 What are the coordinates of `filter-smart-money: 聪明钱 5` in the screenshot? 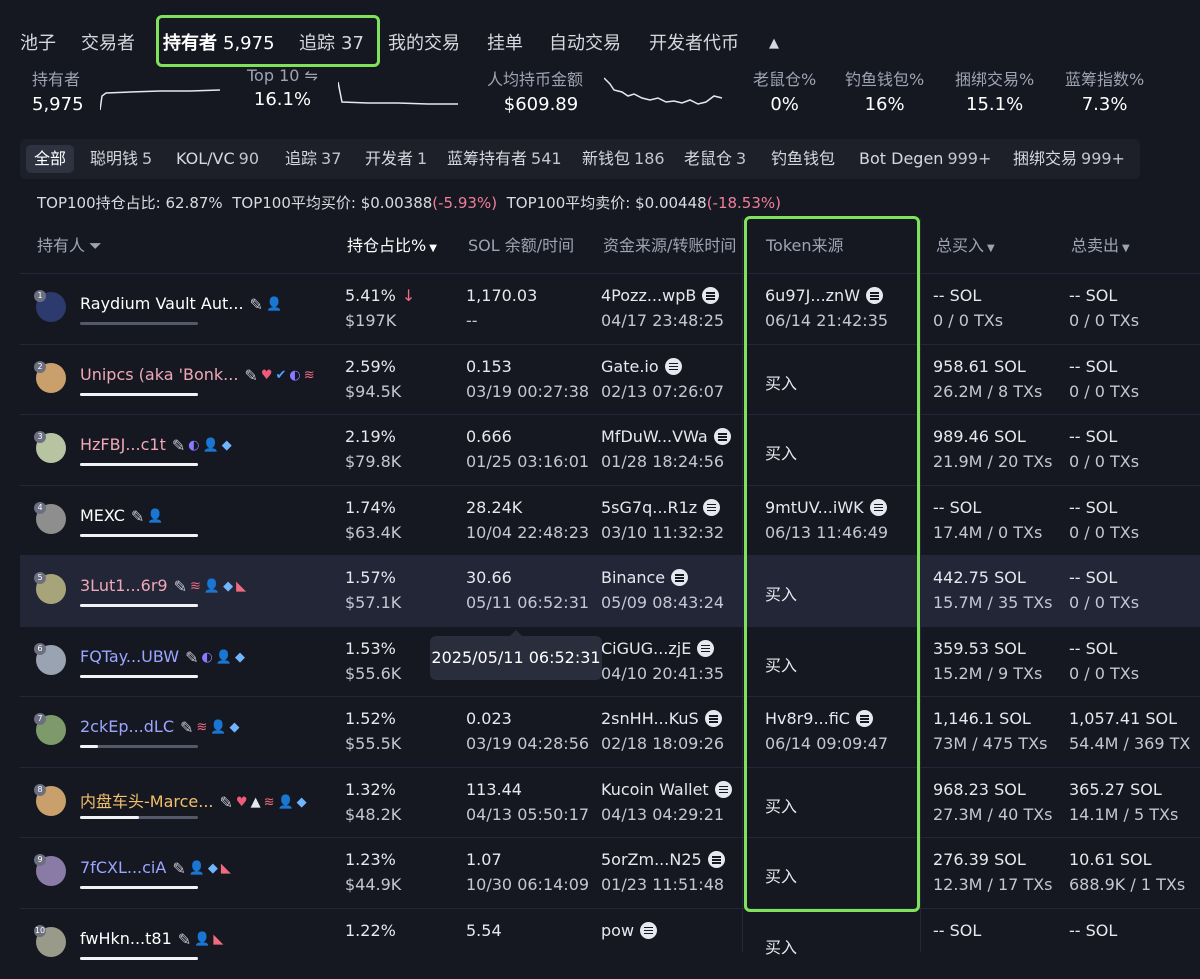 It's located at (121, 159).